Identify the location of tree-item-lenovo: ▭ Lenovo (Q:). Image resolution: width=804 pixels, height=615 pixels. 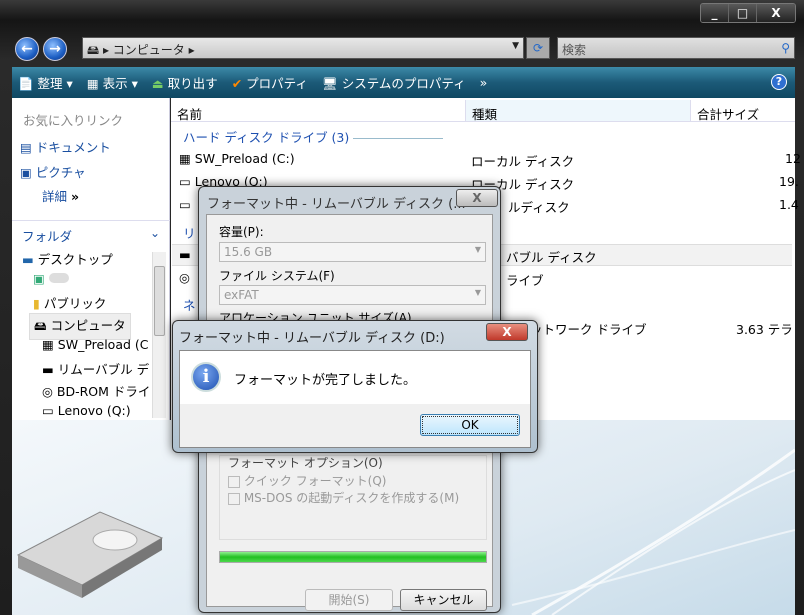
(96, 410).